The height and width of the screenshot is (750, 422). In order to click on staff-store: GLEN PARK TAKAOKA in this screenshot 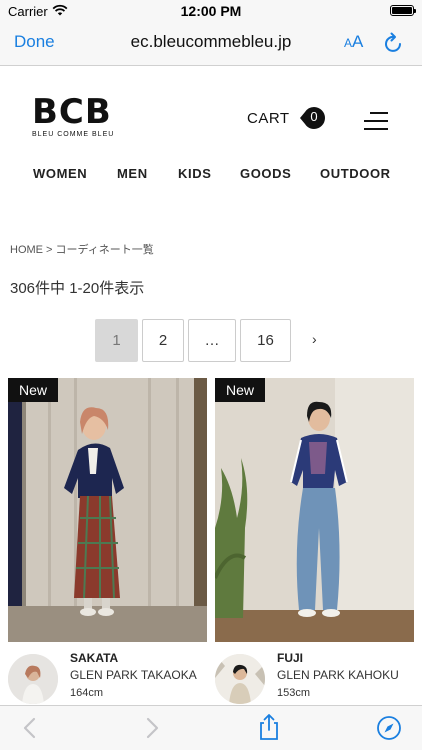, I will do `click(133, 675)`.